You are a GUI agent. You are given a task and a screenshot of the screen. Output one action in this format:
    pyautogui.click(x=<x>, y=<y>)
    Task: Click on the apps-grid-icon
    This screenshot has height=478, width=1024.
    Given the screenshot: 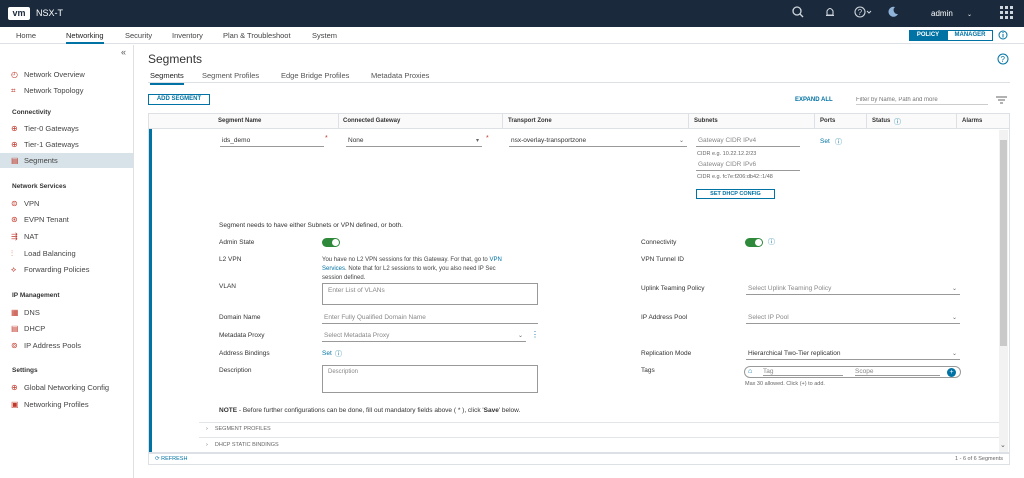 What is the action you would take?
    pyautogui.click(x=1006, y=14)
    